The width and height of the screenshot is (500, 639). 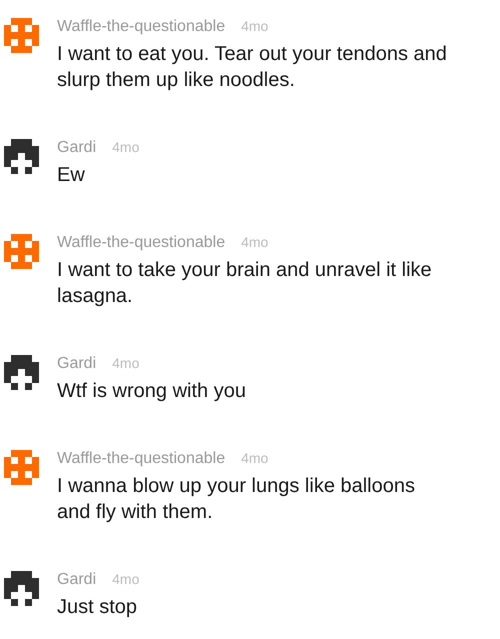 I want to click on comment-text: Just stop, so click(x=97, y=607).